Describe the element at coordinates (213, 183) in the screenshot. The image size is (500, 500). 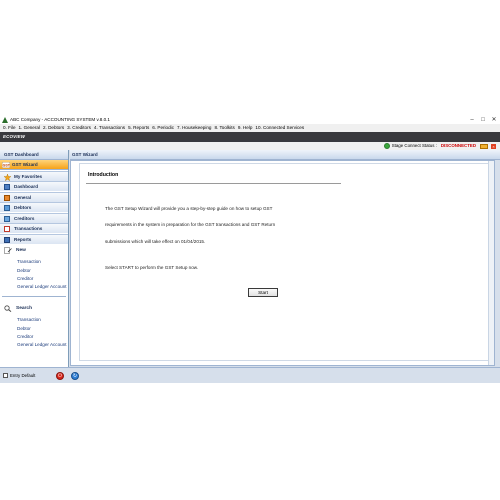
I see `heading-divider` at that location.